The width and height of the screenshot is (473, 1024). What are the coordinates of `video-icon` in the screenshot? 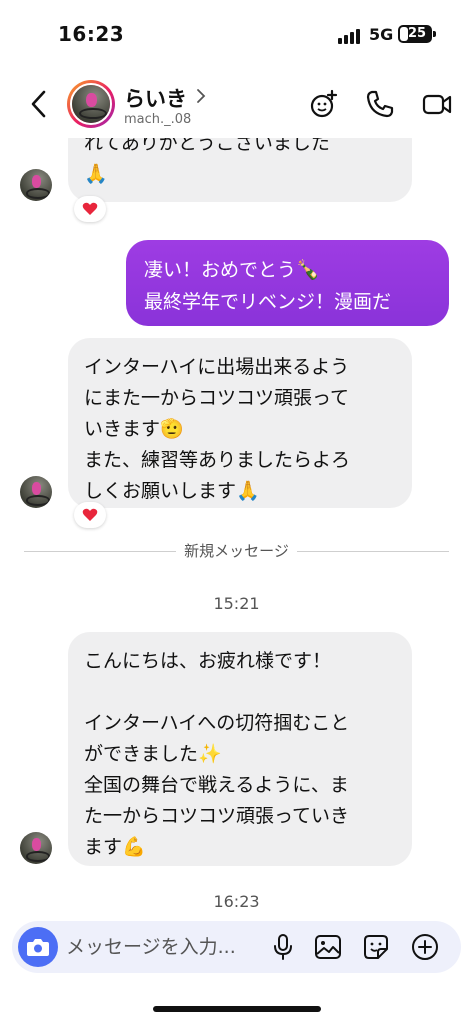 It's located at (437, 104).